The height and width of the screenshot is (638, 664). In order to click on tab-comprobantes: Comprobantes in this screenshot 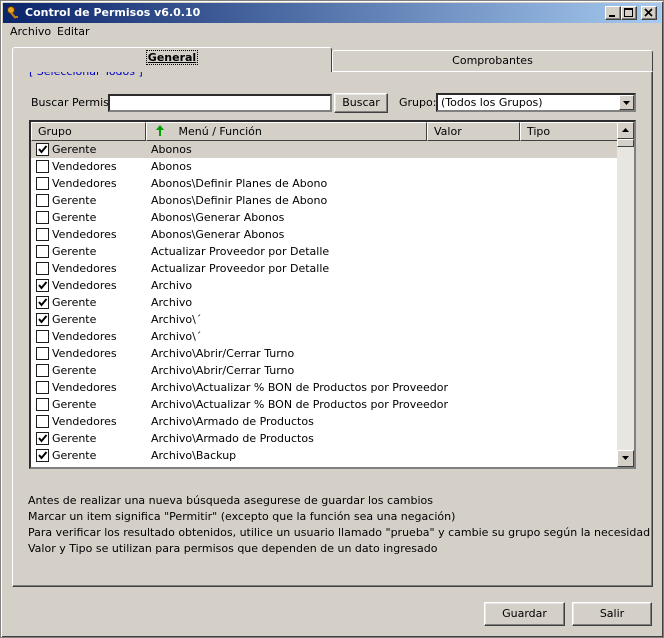, I will do `click(492, 61)`.